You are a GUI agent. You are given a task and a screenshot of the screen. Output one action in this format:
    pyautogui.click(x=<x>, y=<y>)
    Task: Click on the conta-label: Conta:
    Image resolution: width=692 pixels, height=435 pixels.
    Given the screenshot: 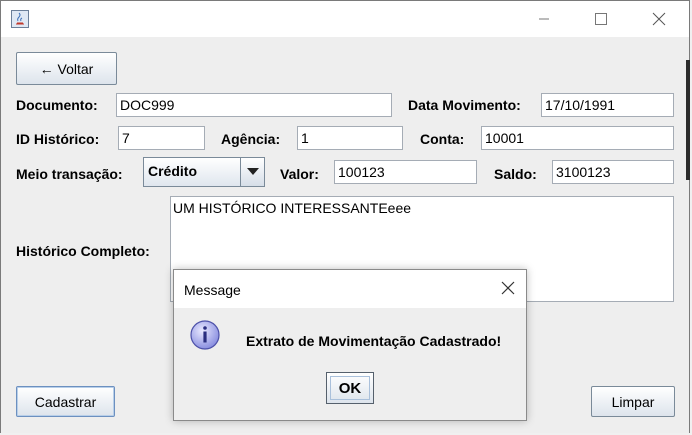 What is the action you would take?
    pyautogui.click(x=442, y=139)
    